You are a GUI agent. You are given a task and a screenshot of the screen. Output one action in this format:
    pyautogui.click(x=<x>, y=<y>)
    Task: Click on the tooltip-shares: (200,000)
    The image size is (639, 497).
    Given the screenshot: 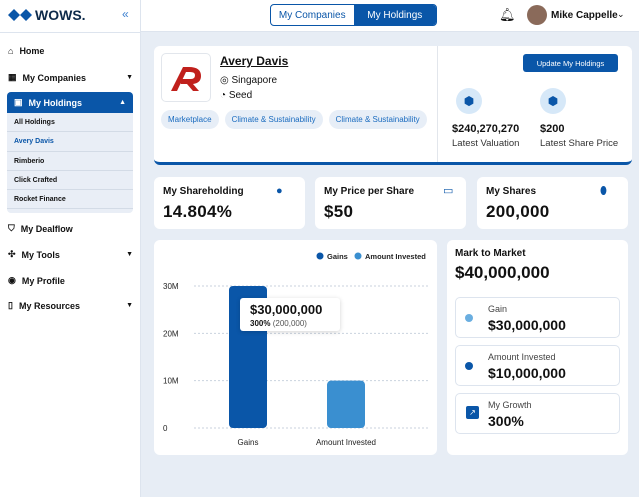 What is the action you would take?
    pyautogui.click(x=289, y=323)
    